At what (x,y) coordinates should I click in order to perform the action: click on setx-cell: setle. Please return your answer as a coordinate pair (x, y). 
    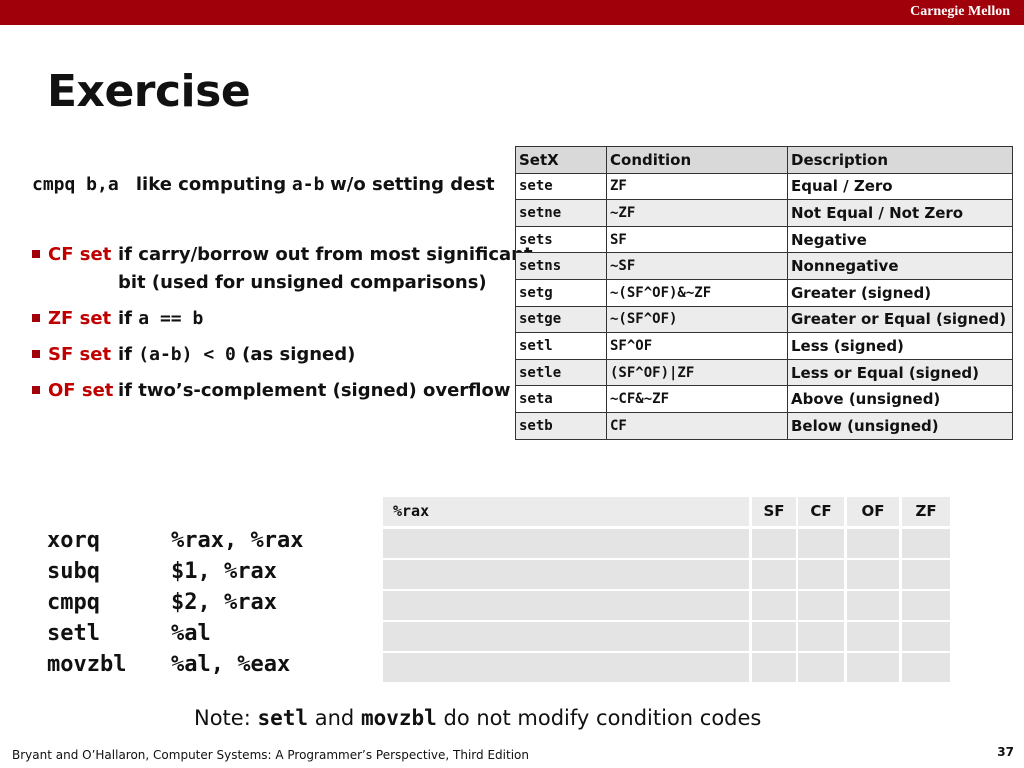
    Looking at the image, I should click on (561, 372).